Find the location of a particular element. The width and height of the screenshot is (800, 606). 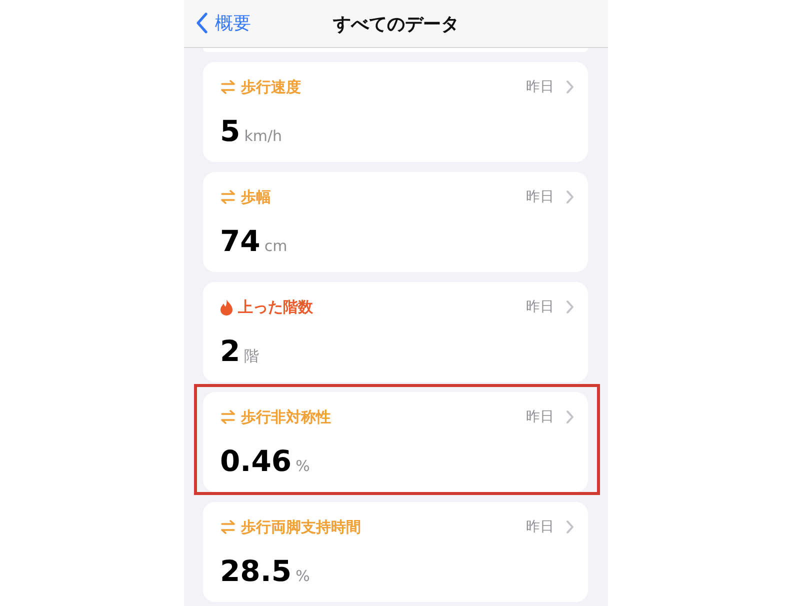

card-title: 上った階数 is located at coordinates (275, 307).